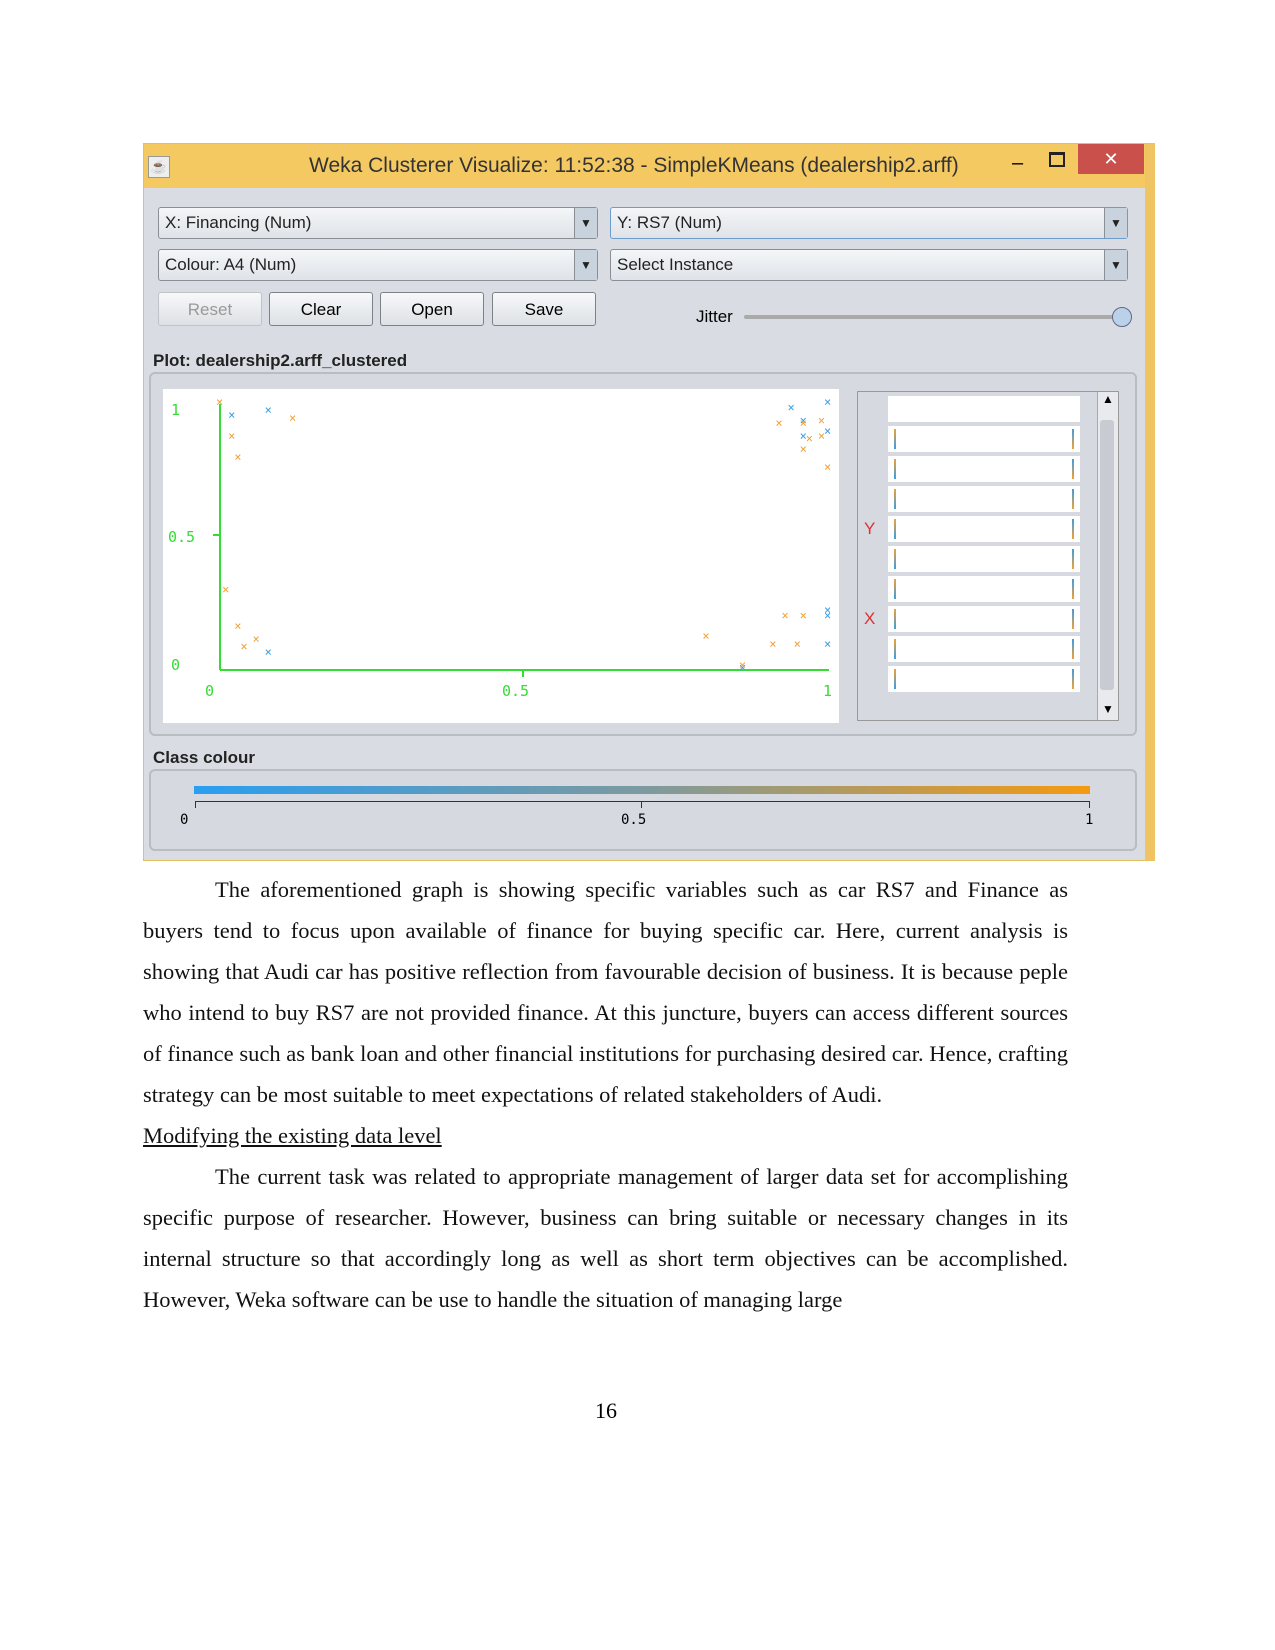  I want to click on plot-label: Plot: dealership2.arff_clustered, so click(280, 360).